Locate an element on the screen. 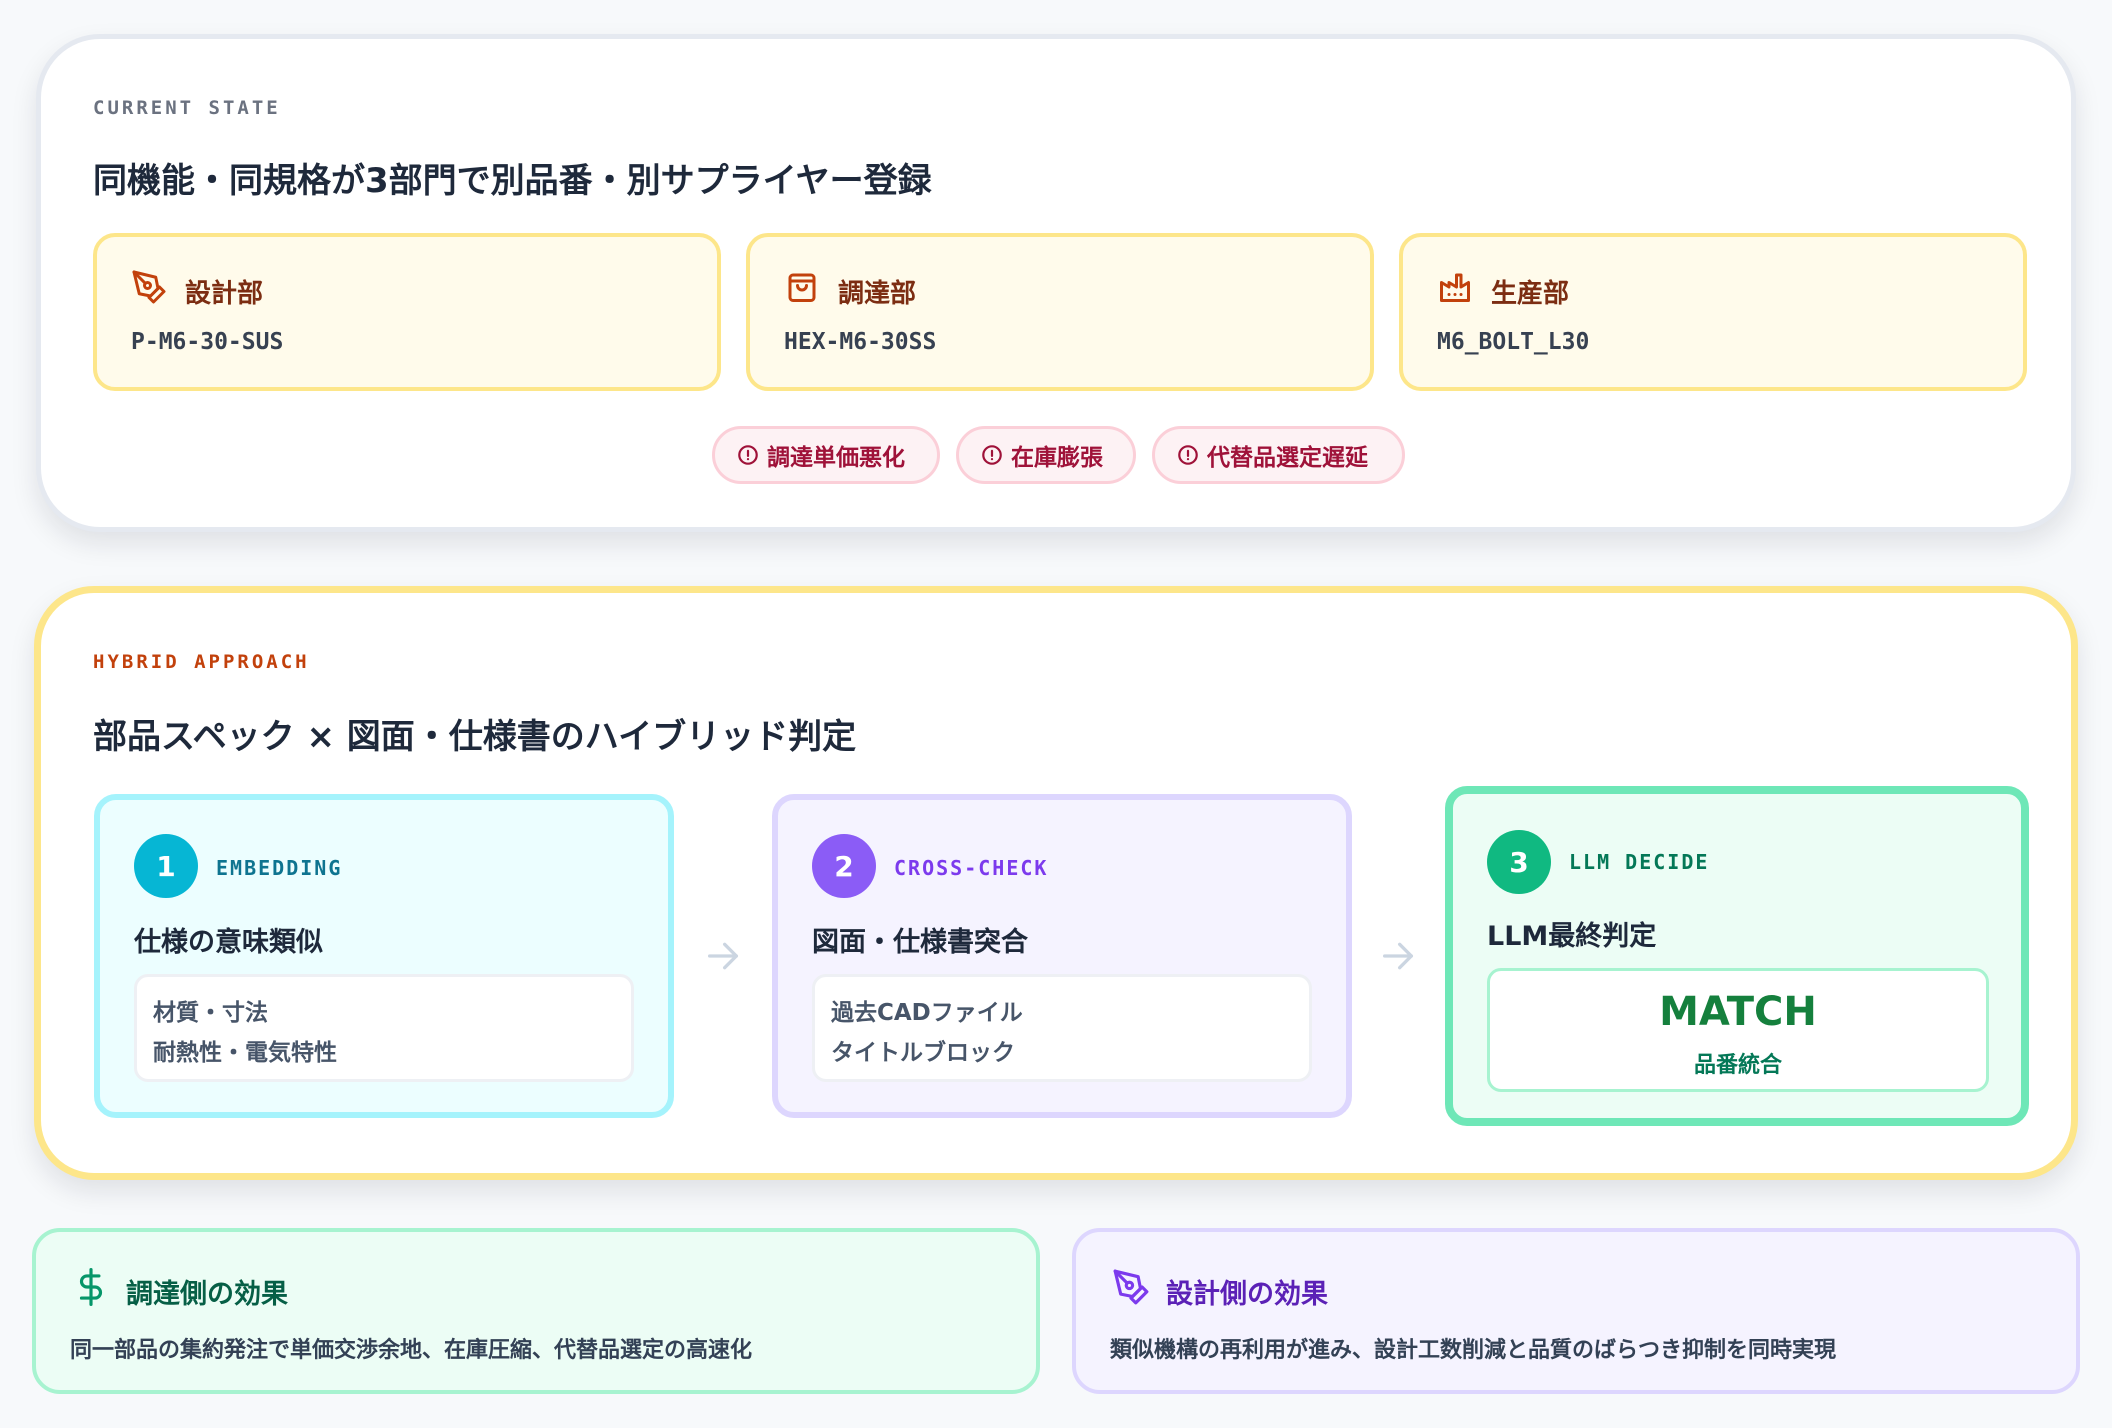 This screenshot has width=2112, height=1428. dept-name: 調達部 is located at coordinates (877, 294).